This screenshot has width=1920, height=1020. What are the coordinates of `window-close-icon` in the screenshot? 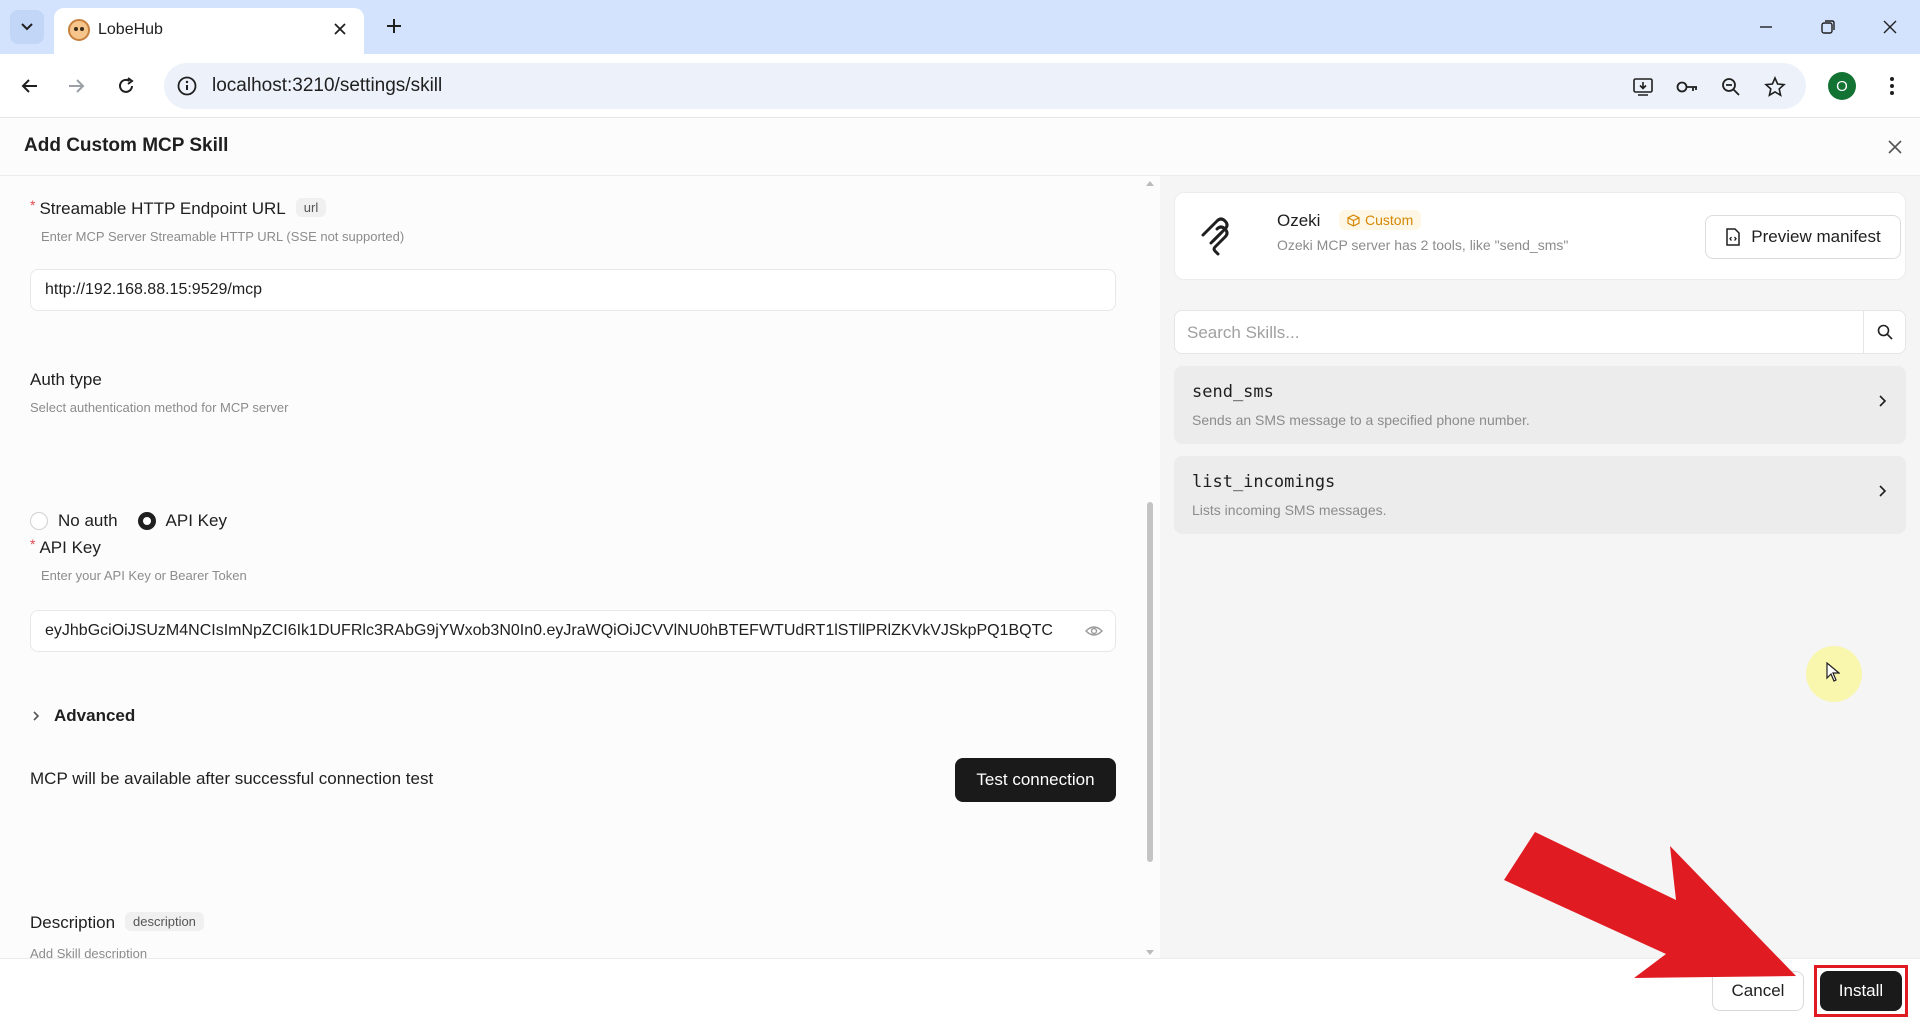 It's located at (1890, 27).